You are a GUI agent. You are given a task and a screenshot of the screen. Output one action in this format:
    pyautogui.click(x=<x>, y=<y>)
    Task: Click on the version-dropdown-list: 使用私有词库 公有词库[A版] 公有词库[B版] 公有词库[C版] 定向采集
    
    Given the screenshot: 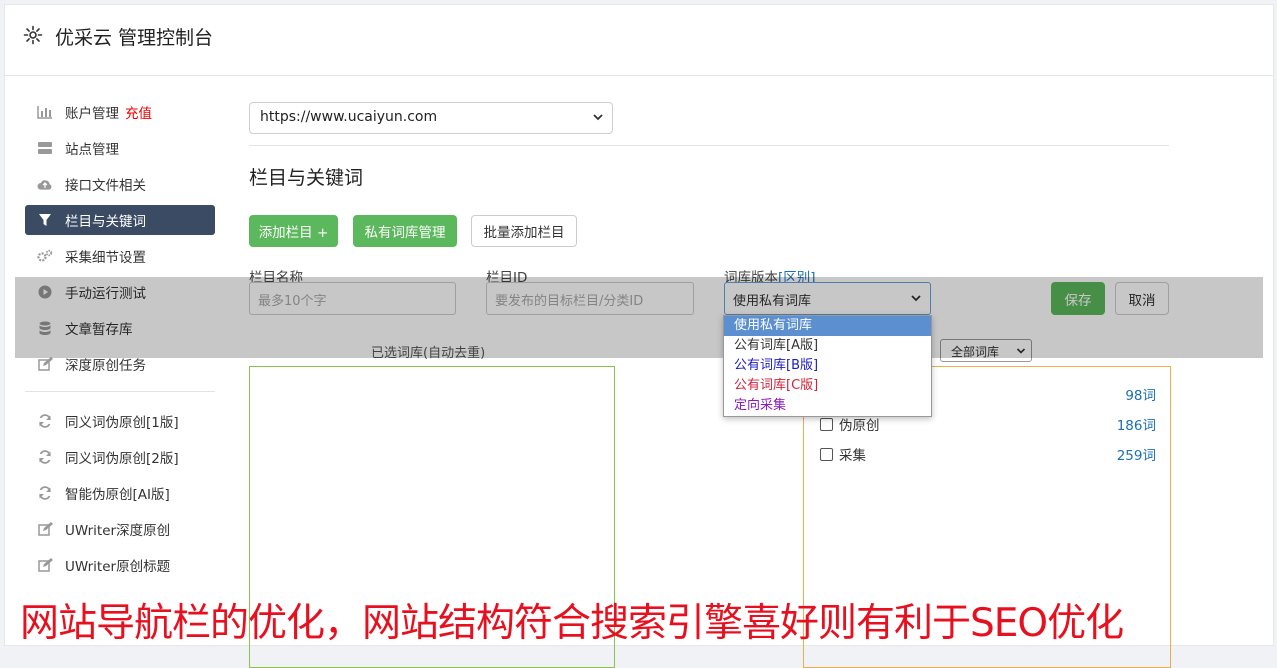 What is the action you would take?
    pyautogui.click(x=827, y=366)
    